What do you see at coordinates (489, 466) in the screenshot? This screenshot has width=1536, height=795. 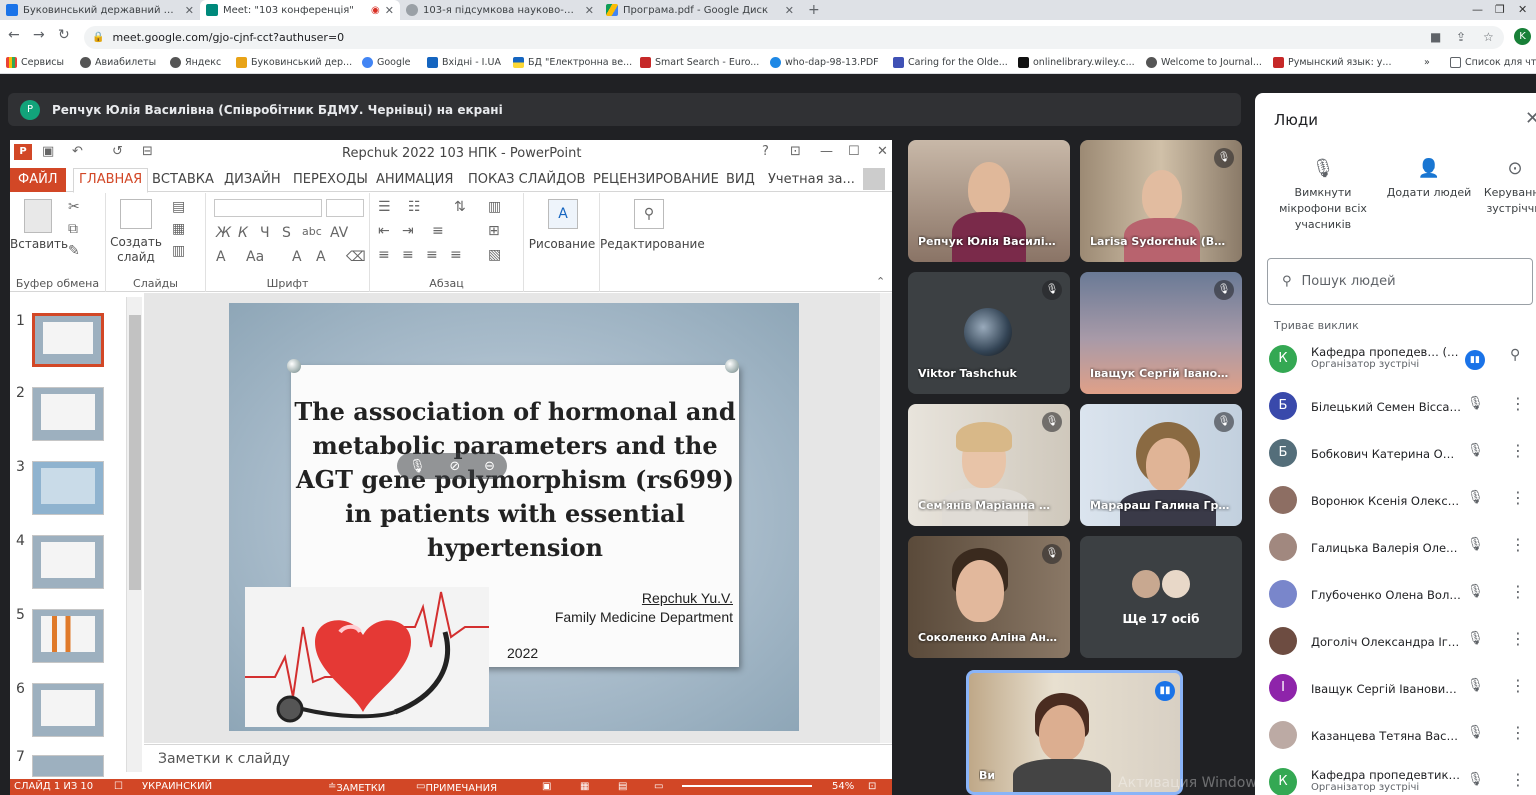 I see `minimize-circle-icon: ⊖` at bounding box center [489, 466].